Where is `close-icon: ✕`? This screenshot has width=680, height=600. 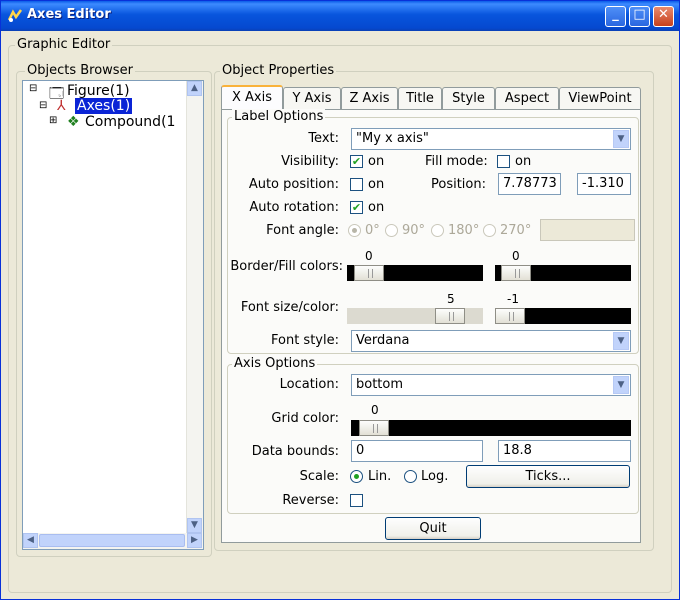
close-icon: ✕ is located at coordinates (663, 14).